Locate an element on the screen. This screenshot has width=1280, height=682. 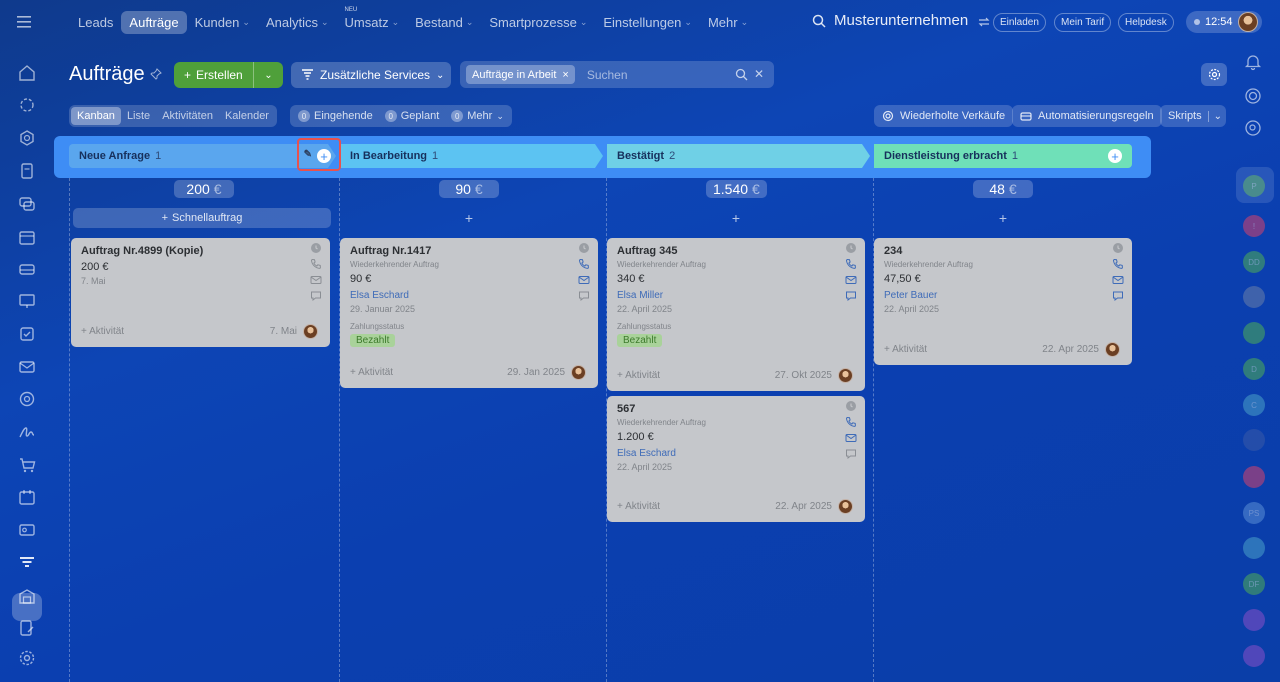
stage-header: Dienstleistung erbracht 1 + is located at coordinates (1003, 156).